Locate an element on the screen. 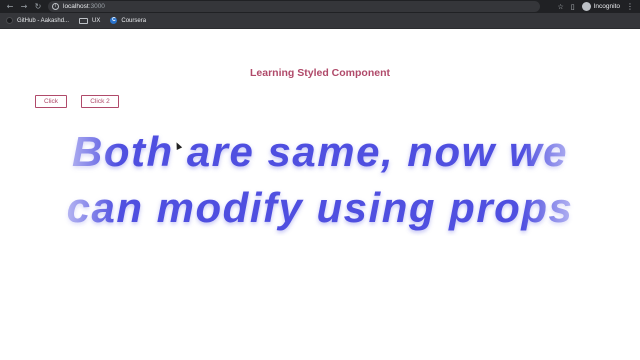 The width and height of the screenshot is (640, 360). bookmark-label: Coursera is located at coordinates (134, 20).